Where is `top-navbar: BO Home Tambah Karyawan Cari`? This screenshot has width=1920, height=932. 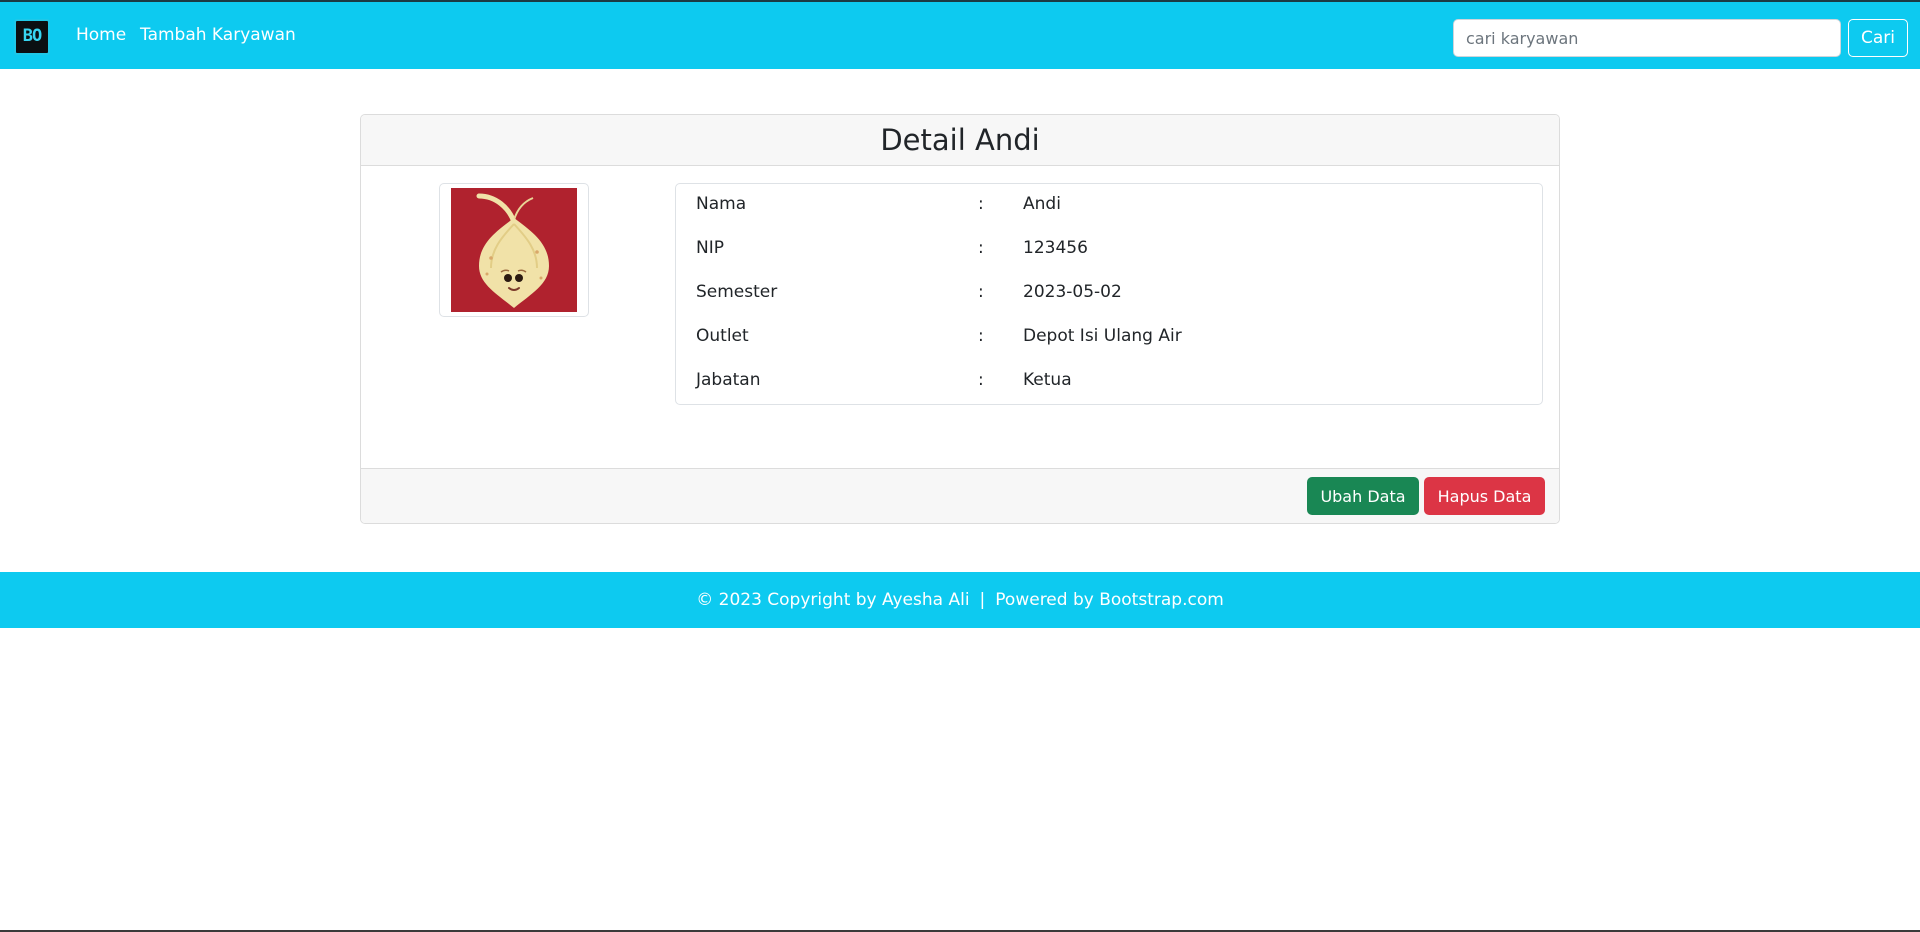 top-navbar: BO Home Tambah Karyawan Cari is located at coordinates (960, 34).